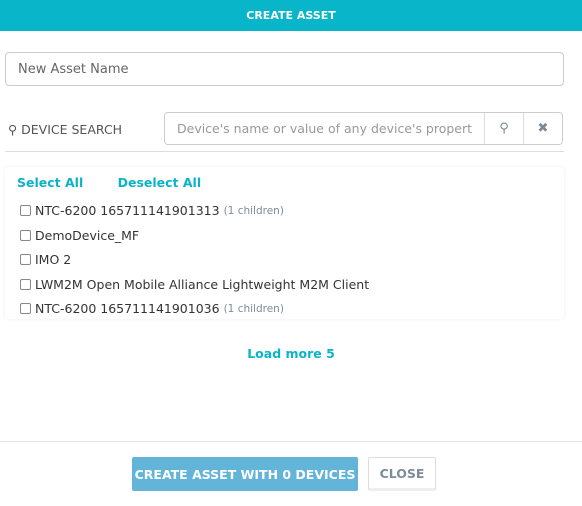 This screenshot has height=506, width=582. I want to click on device-search-group: ⚲ ✖, so click(363, 128).